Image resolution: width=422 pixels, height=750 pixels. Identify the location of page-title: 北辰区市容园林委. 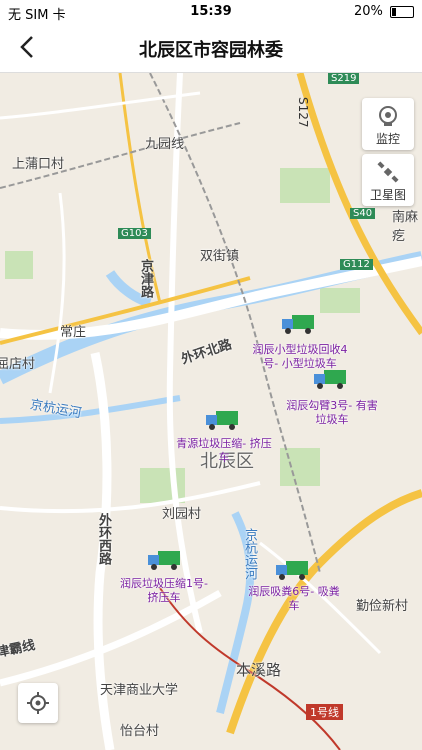
(211, 50).